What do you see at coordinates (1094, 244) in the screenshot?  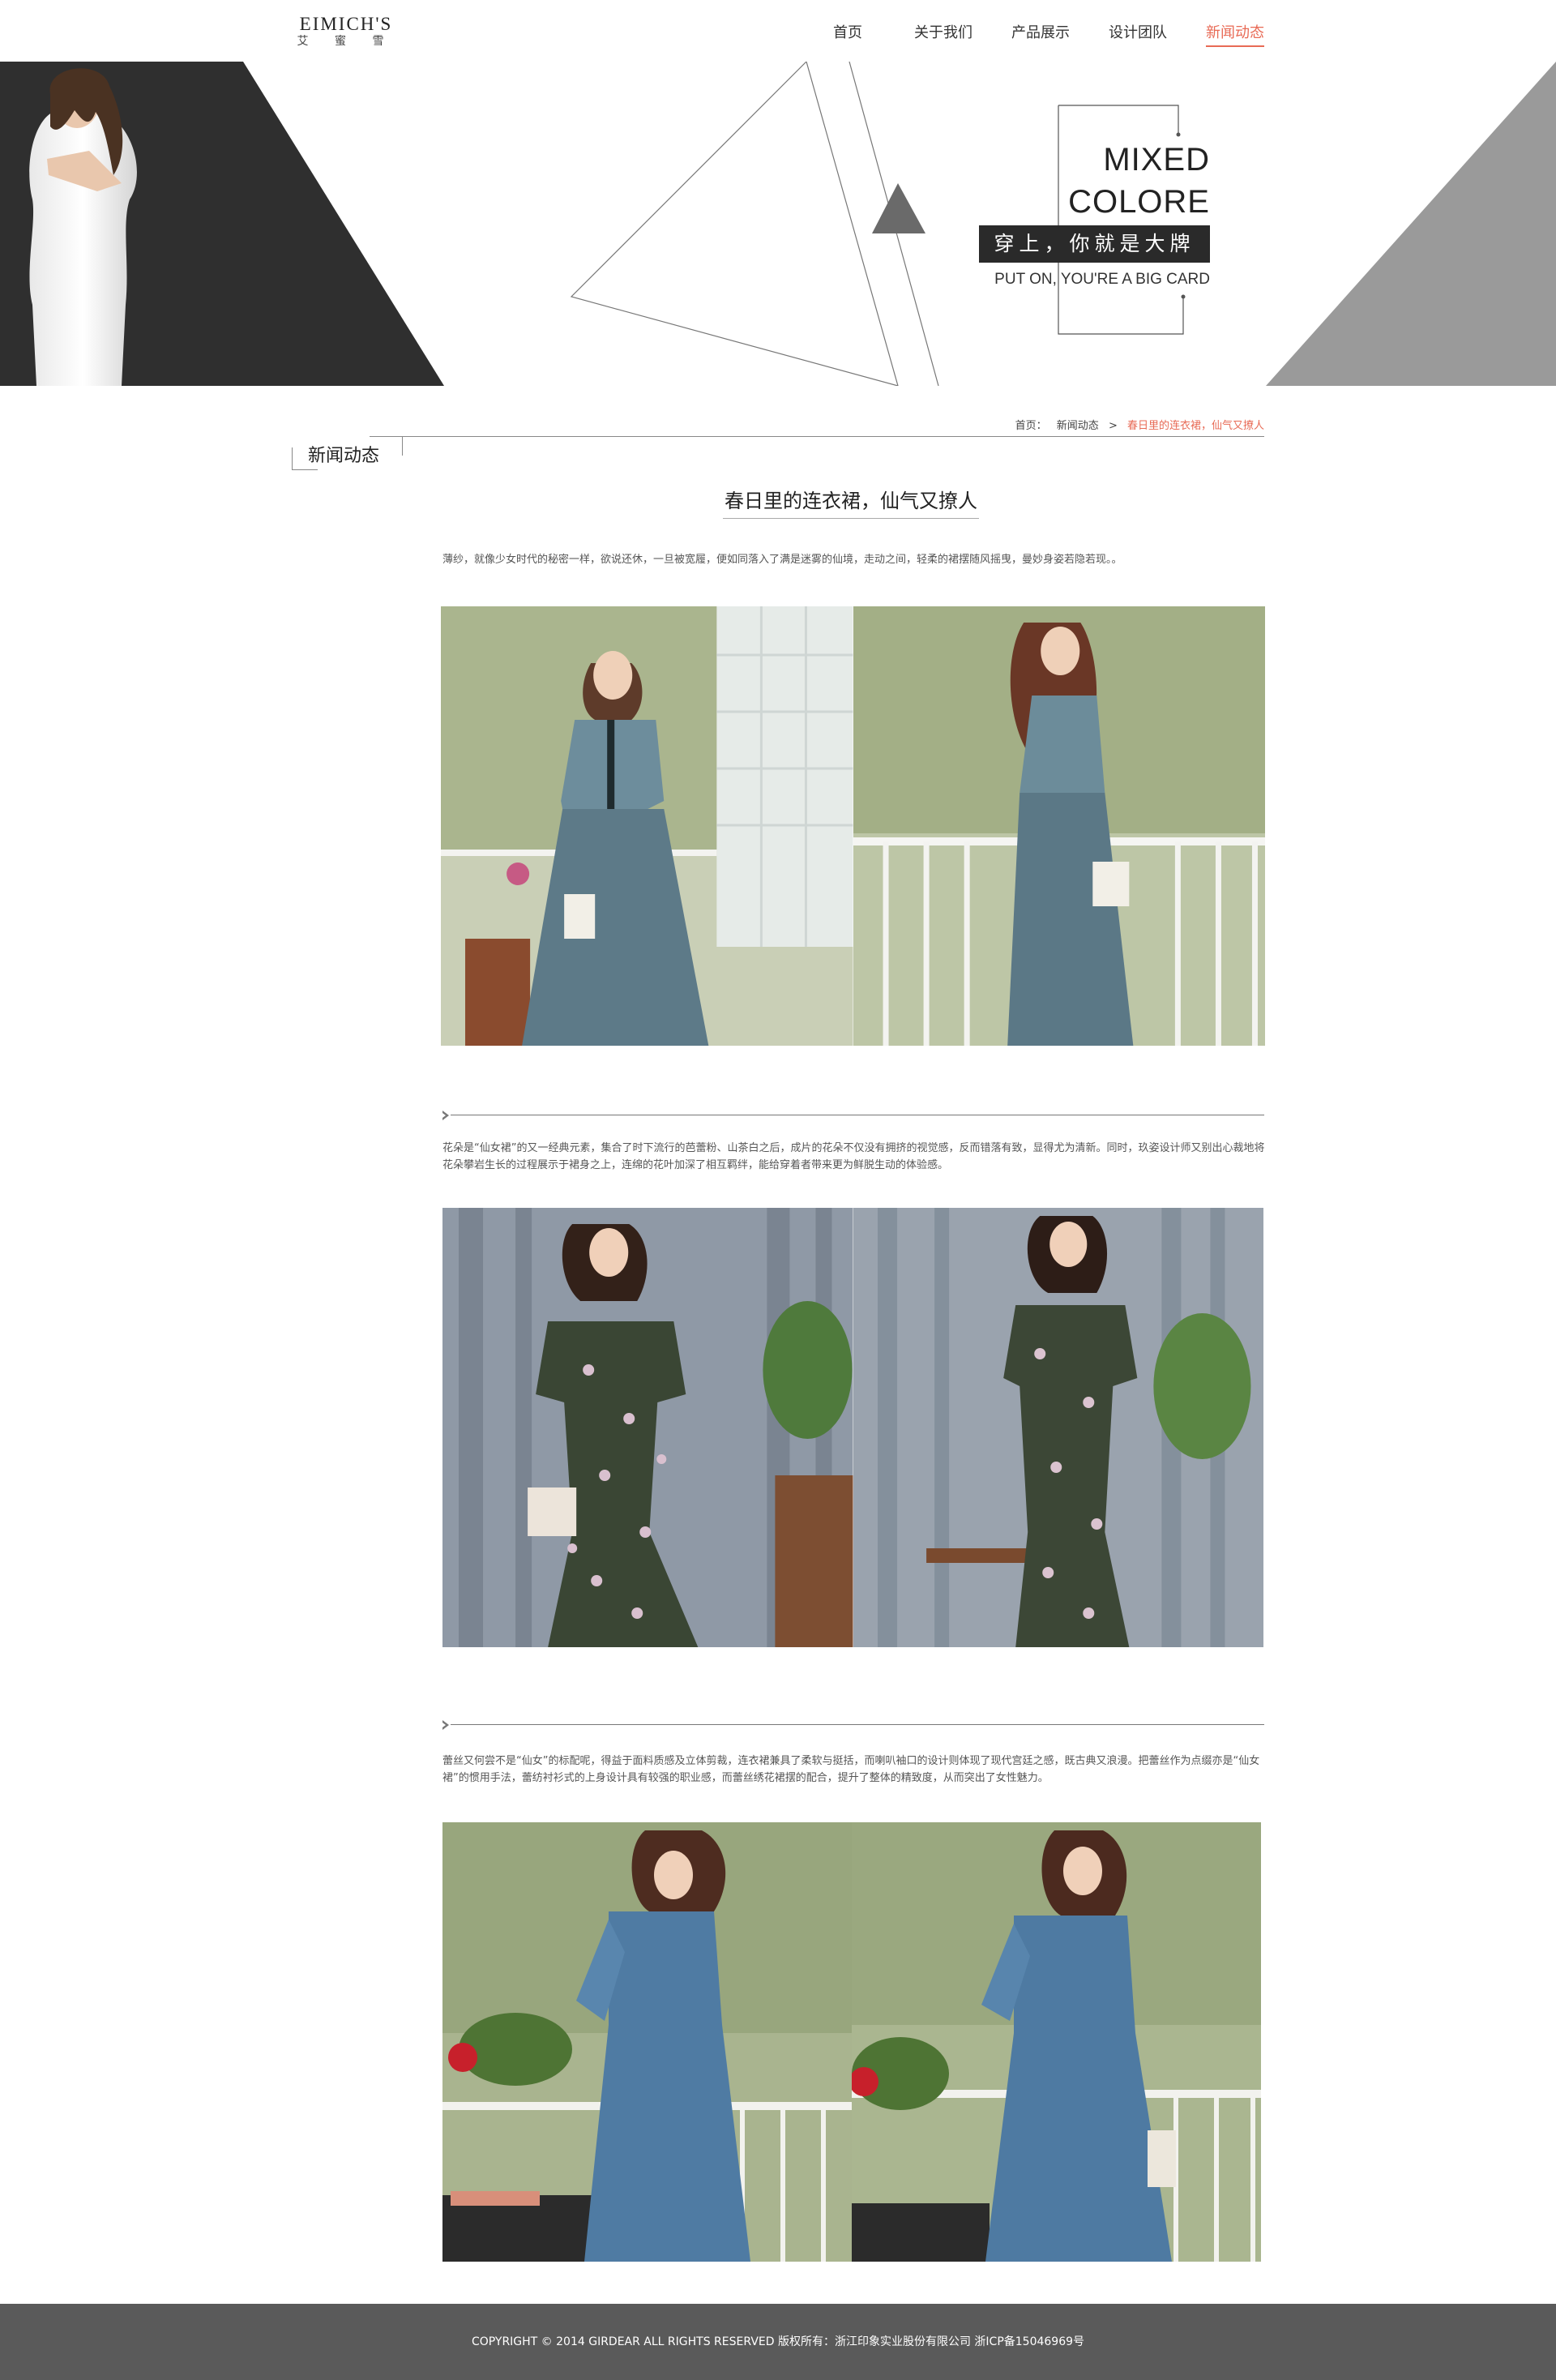 I see `banner-slogan: 穿上，你就是大牌` at bounding box center [1094, 244].